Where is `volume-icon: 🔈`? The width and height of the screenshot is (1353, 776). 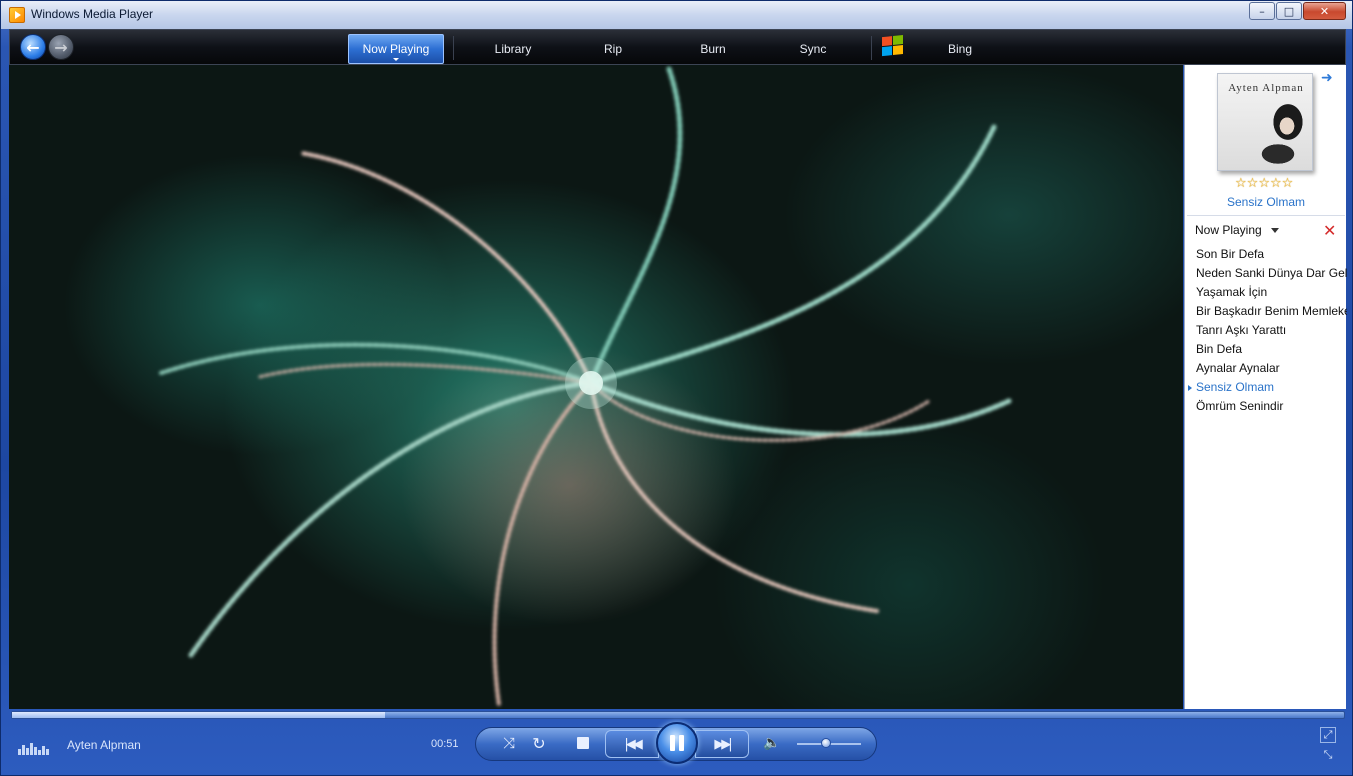
volume-icon: 🔈 is located at coordinates (772, 743).